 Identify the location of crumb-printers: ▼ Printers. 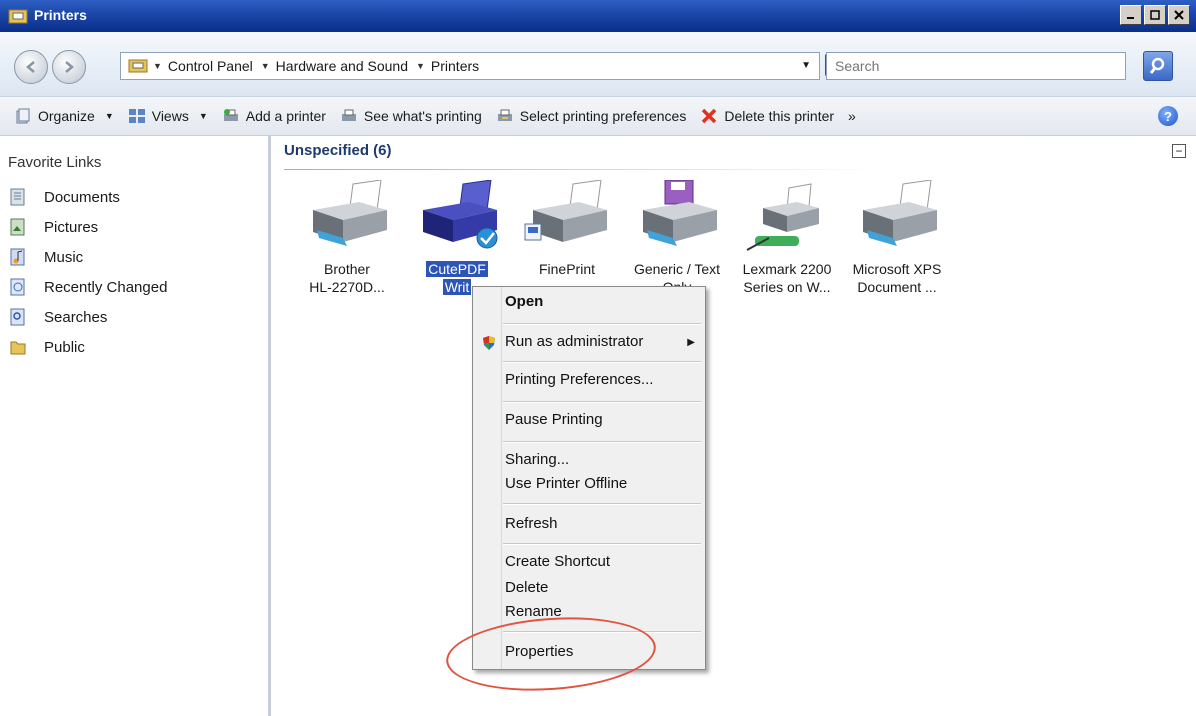
(447, 66).